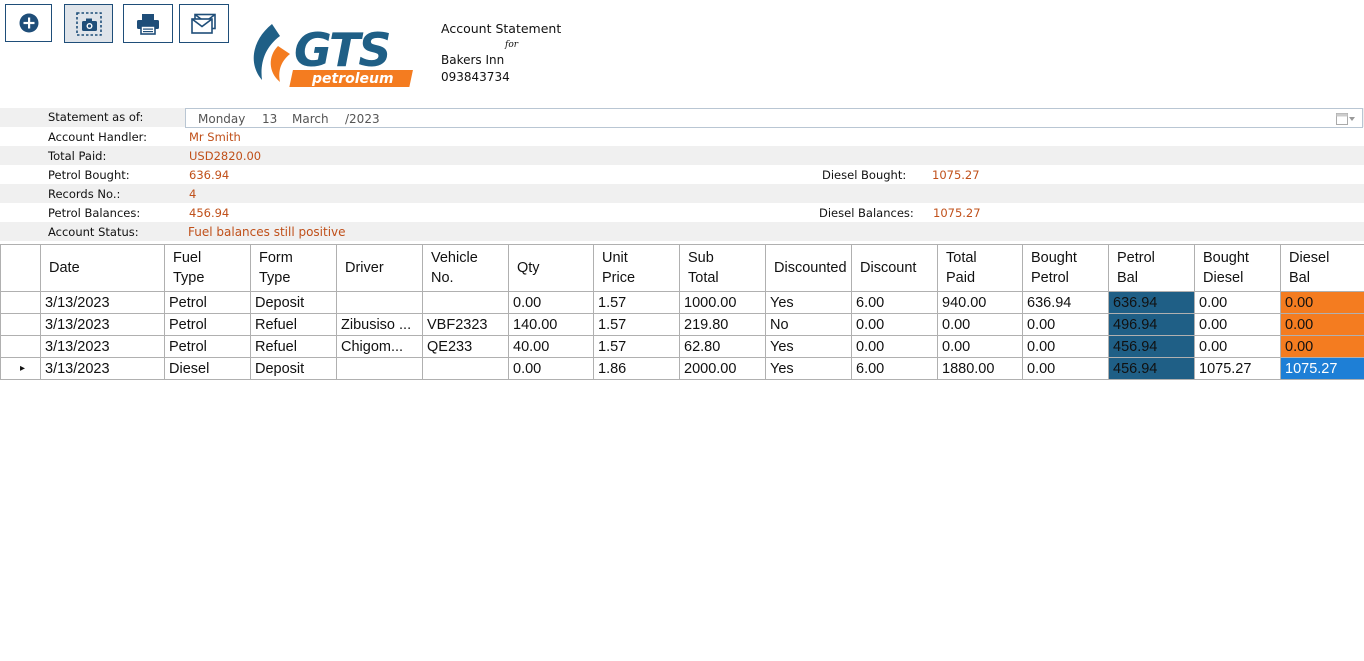 Image resolution: width=1364 pixels, height=661 pixels. Describe the element at coordinates (894, 268) in the screenshot. I see `column-header: Discount` at that location.